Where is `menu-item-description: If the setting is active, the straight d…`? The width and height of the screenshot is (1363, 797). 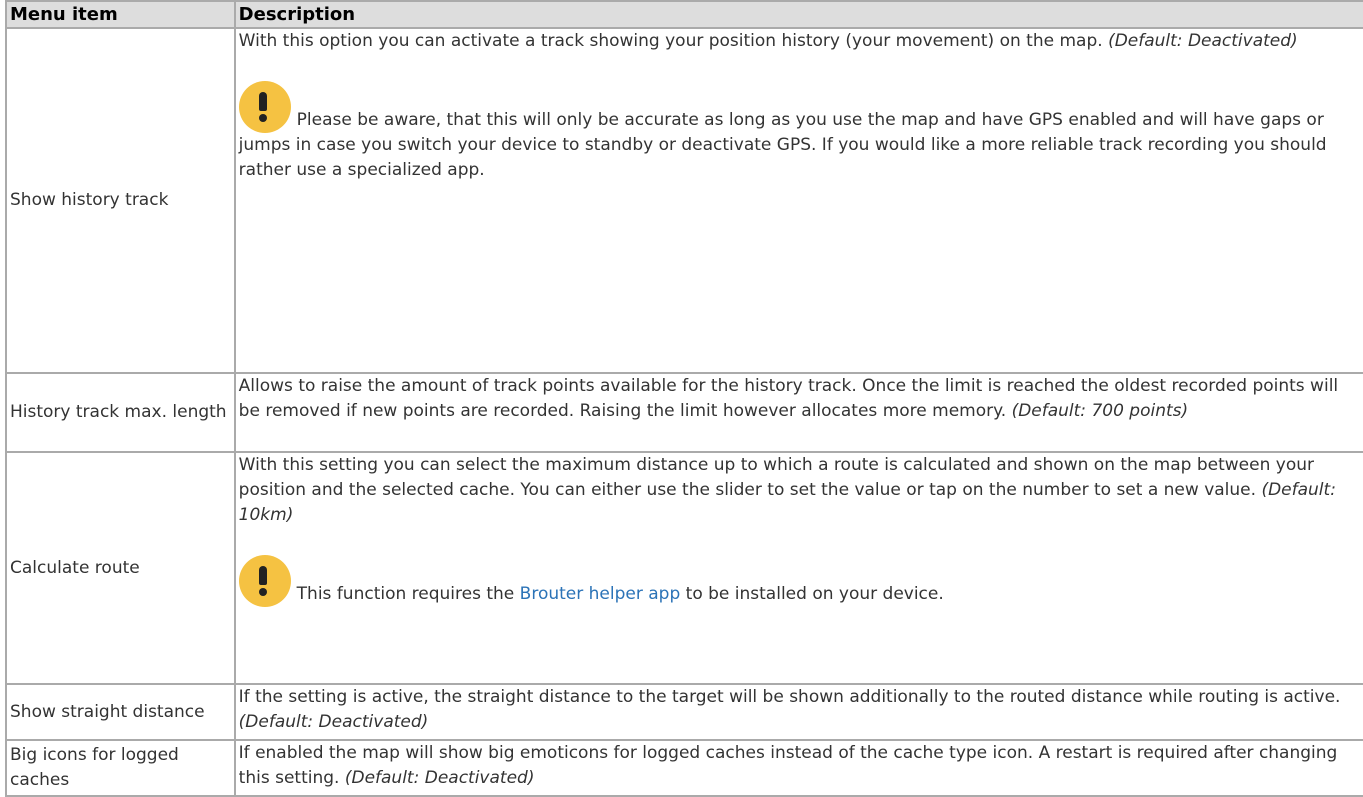 menu-item-description: If the setting is active, the straight d… is located at coordinates (798, 712).